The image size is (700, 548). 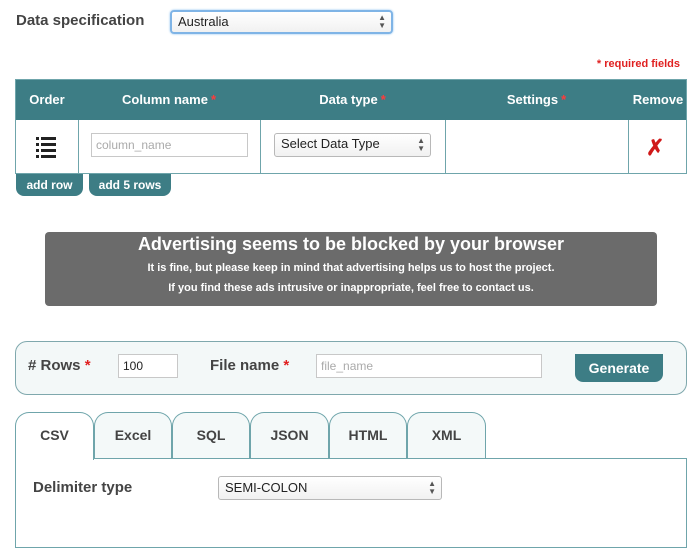 What do you see at coordinates (289, 435) in the screenshot?
I see `tab-json: JSON` at bounding box center [289, 435].